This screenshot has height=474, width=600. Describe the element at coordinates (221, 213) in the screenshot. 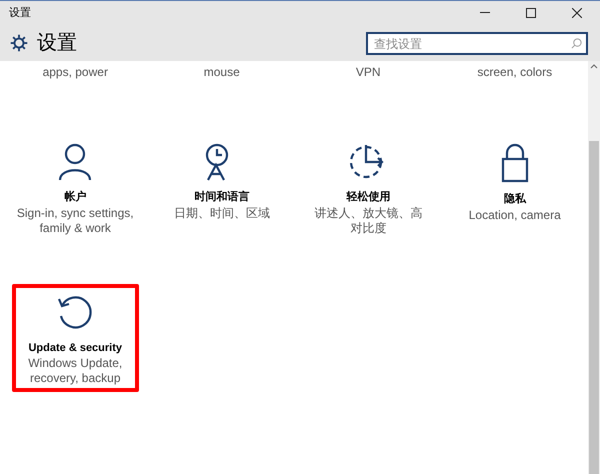

I see `category-description: 日期、时间、区域` at that location.